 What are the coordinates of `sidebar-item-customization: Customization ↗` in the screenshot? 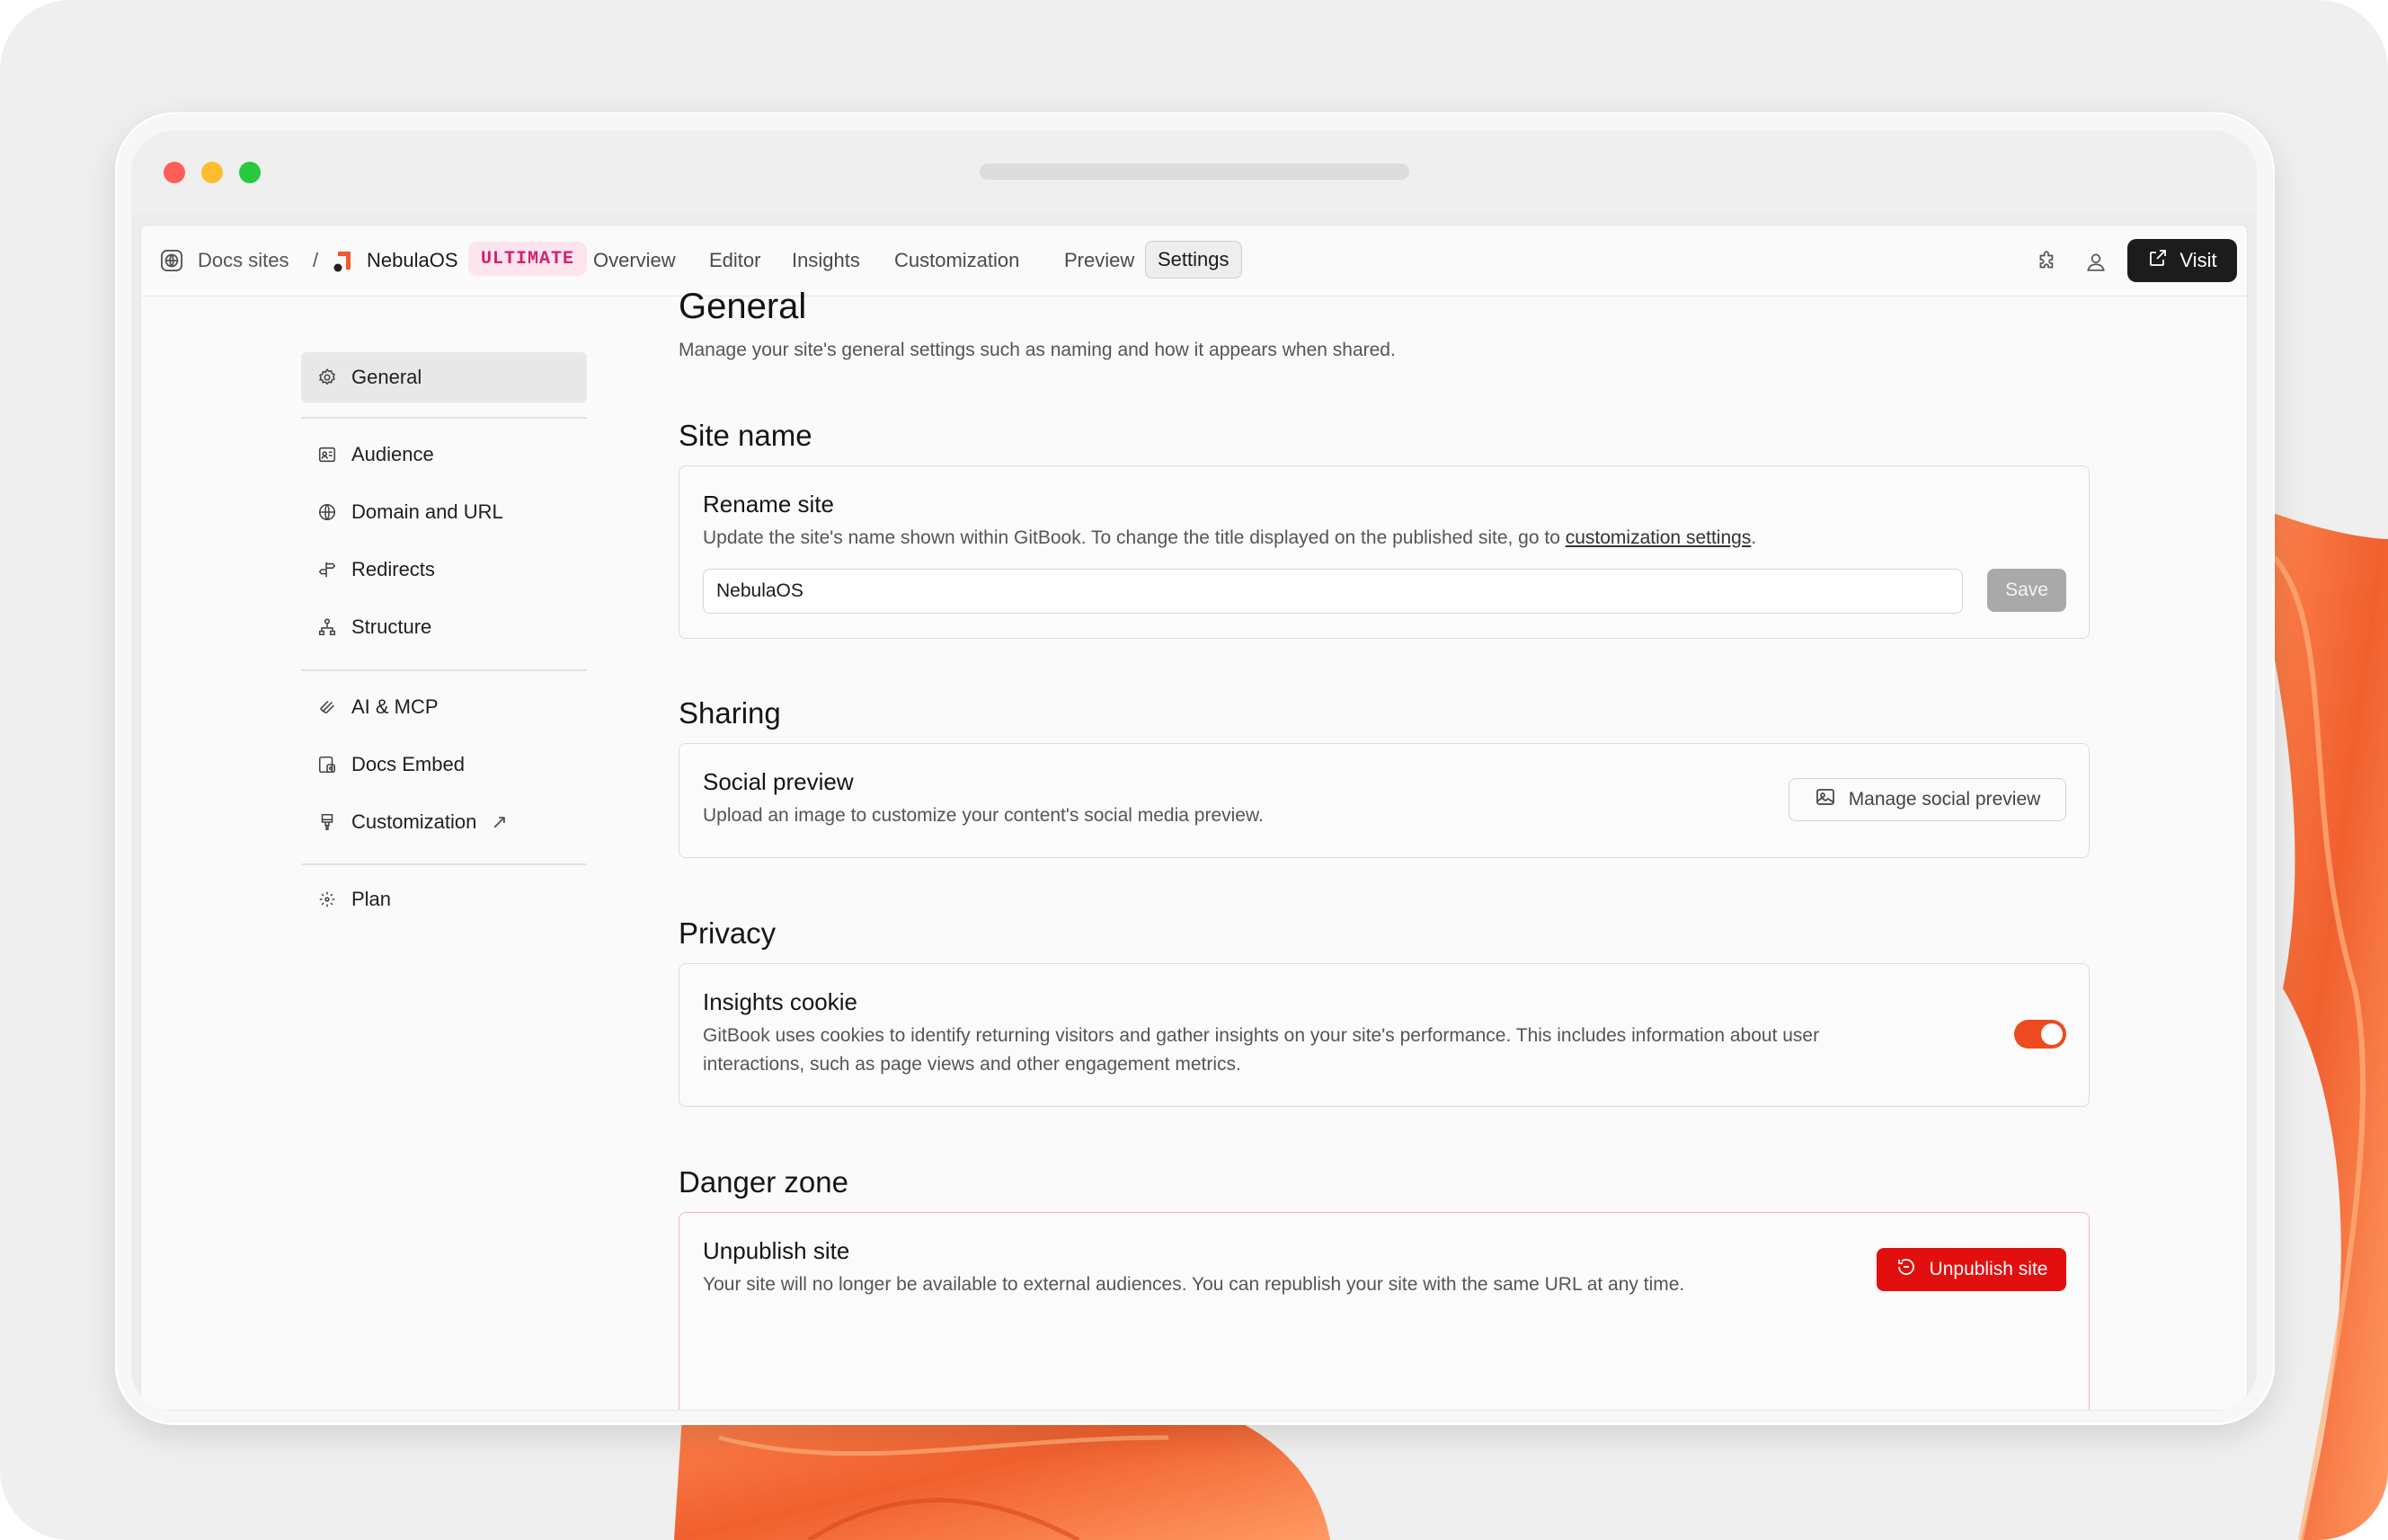 It's located at (444, 822).